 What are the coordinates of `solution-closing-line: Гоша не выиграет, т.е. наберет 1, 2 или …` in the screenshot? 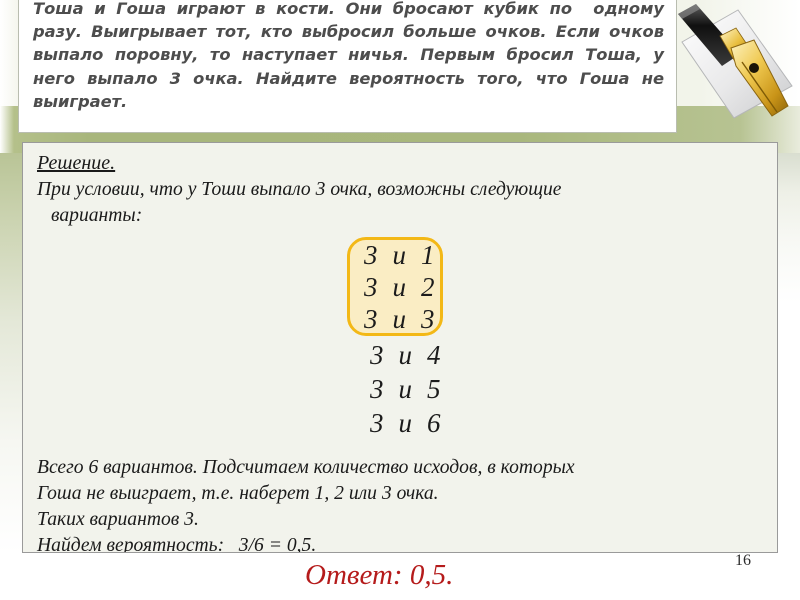 It's located at (238, 493).